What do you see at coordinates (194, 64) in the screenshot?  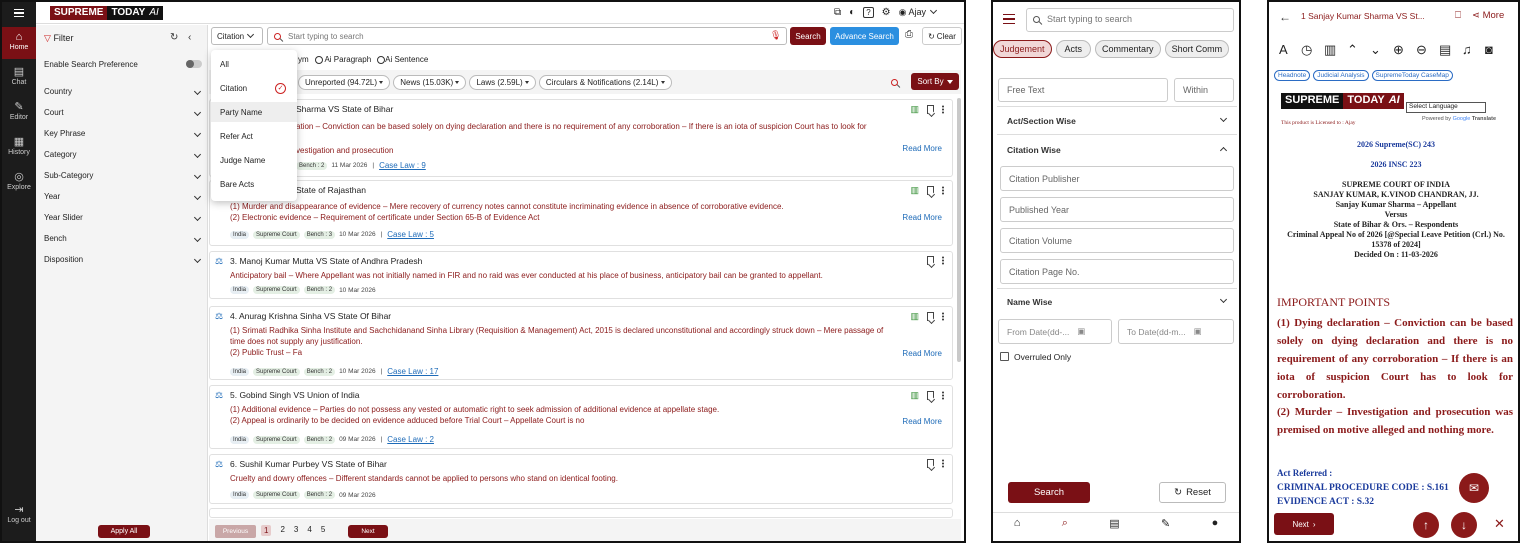 I see `search-pref-toggle` at bounding box center [194, 64].